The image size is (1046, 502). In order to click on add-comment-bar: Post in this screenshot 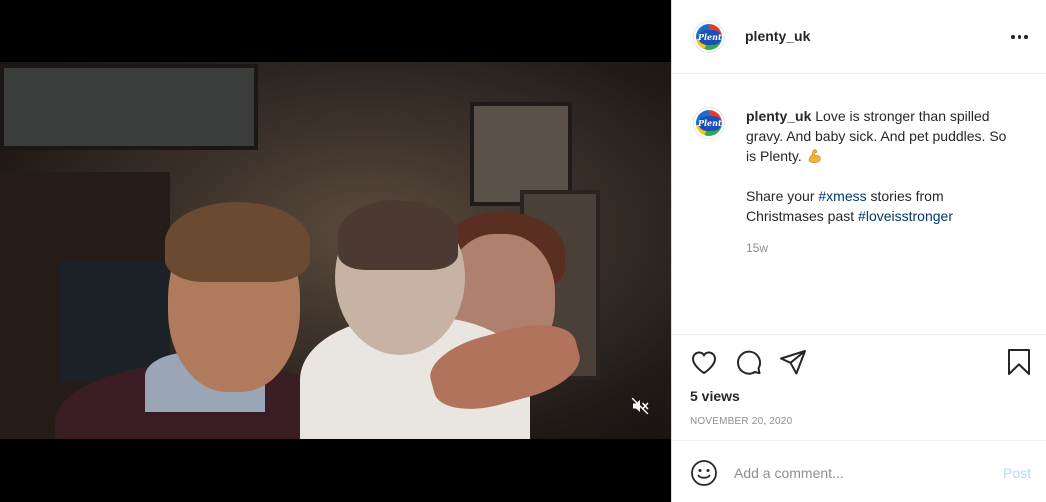, I will do `click(859, 471)`.